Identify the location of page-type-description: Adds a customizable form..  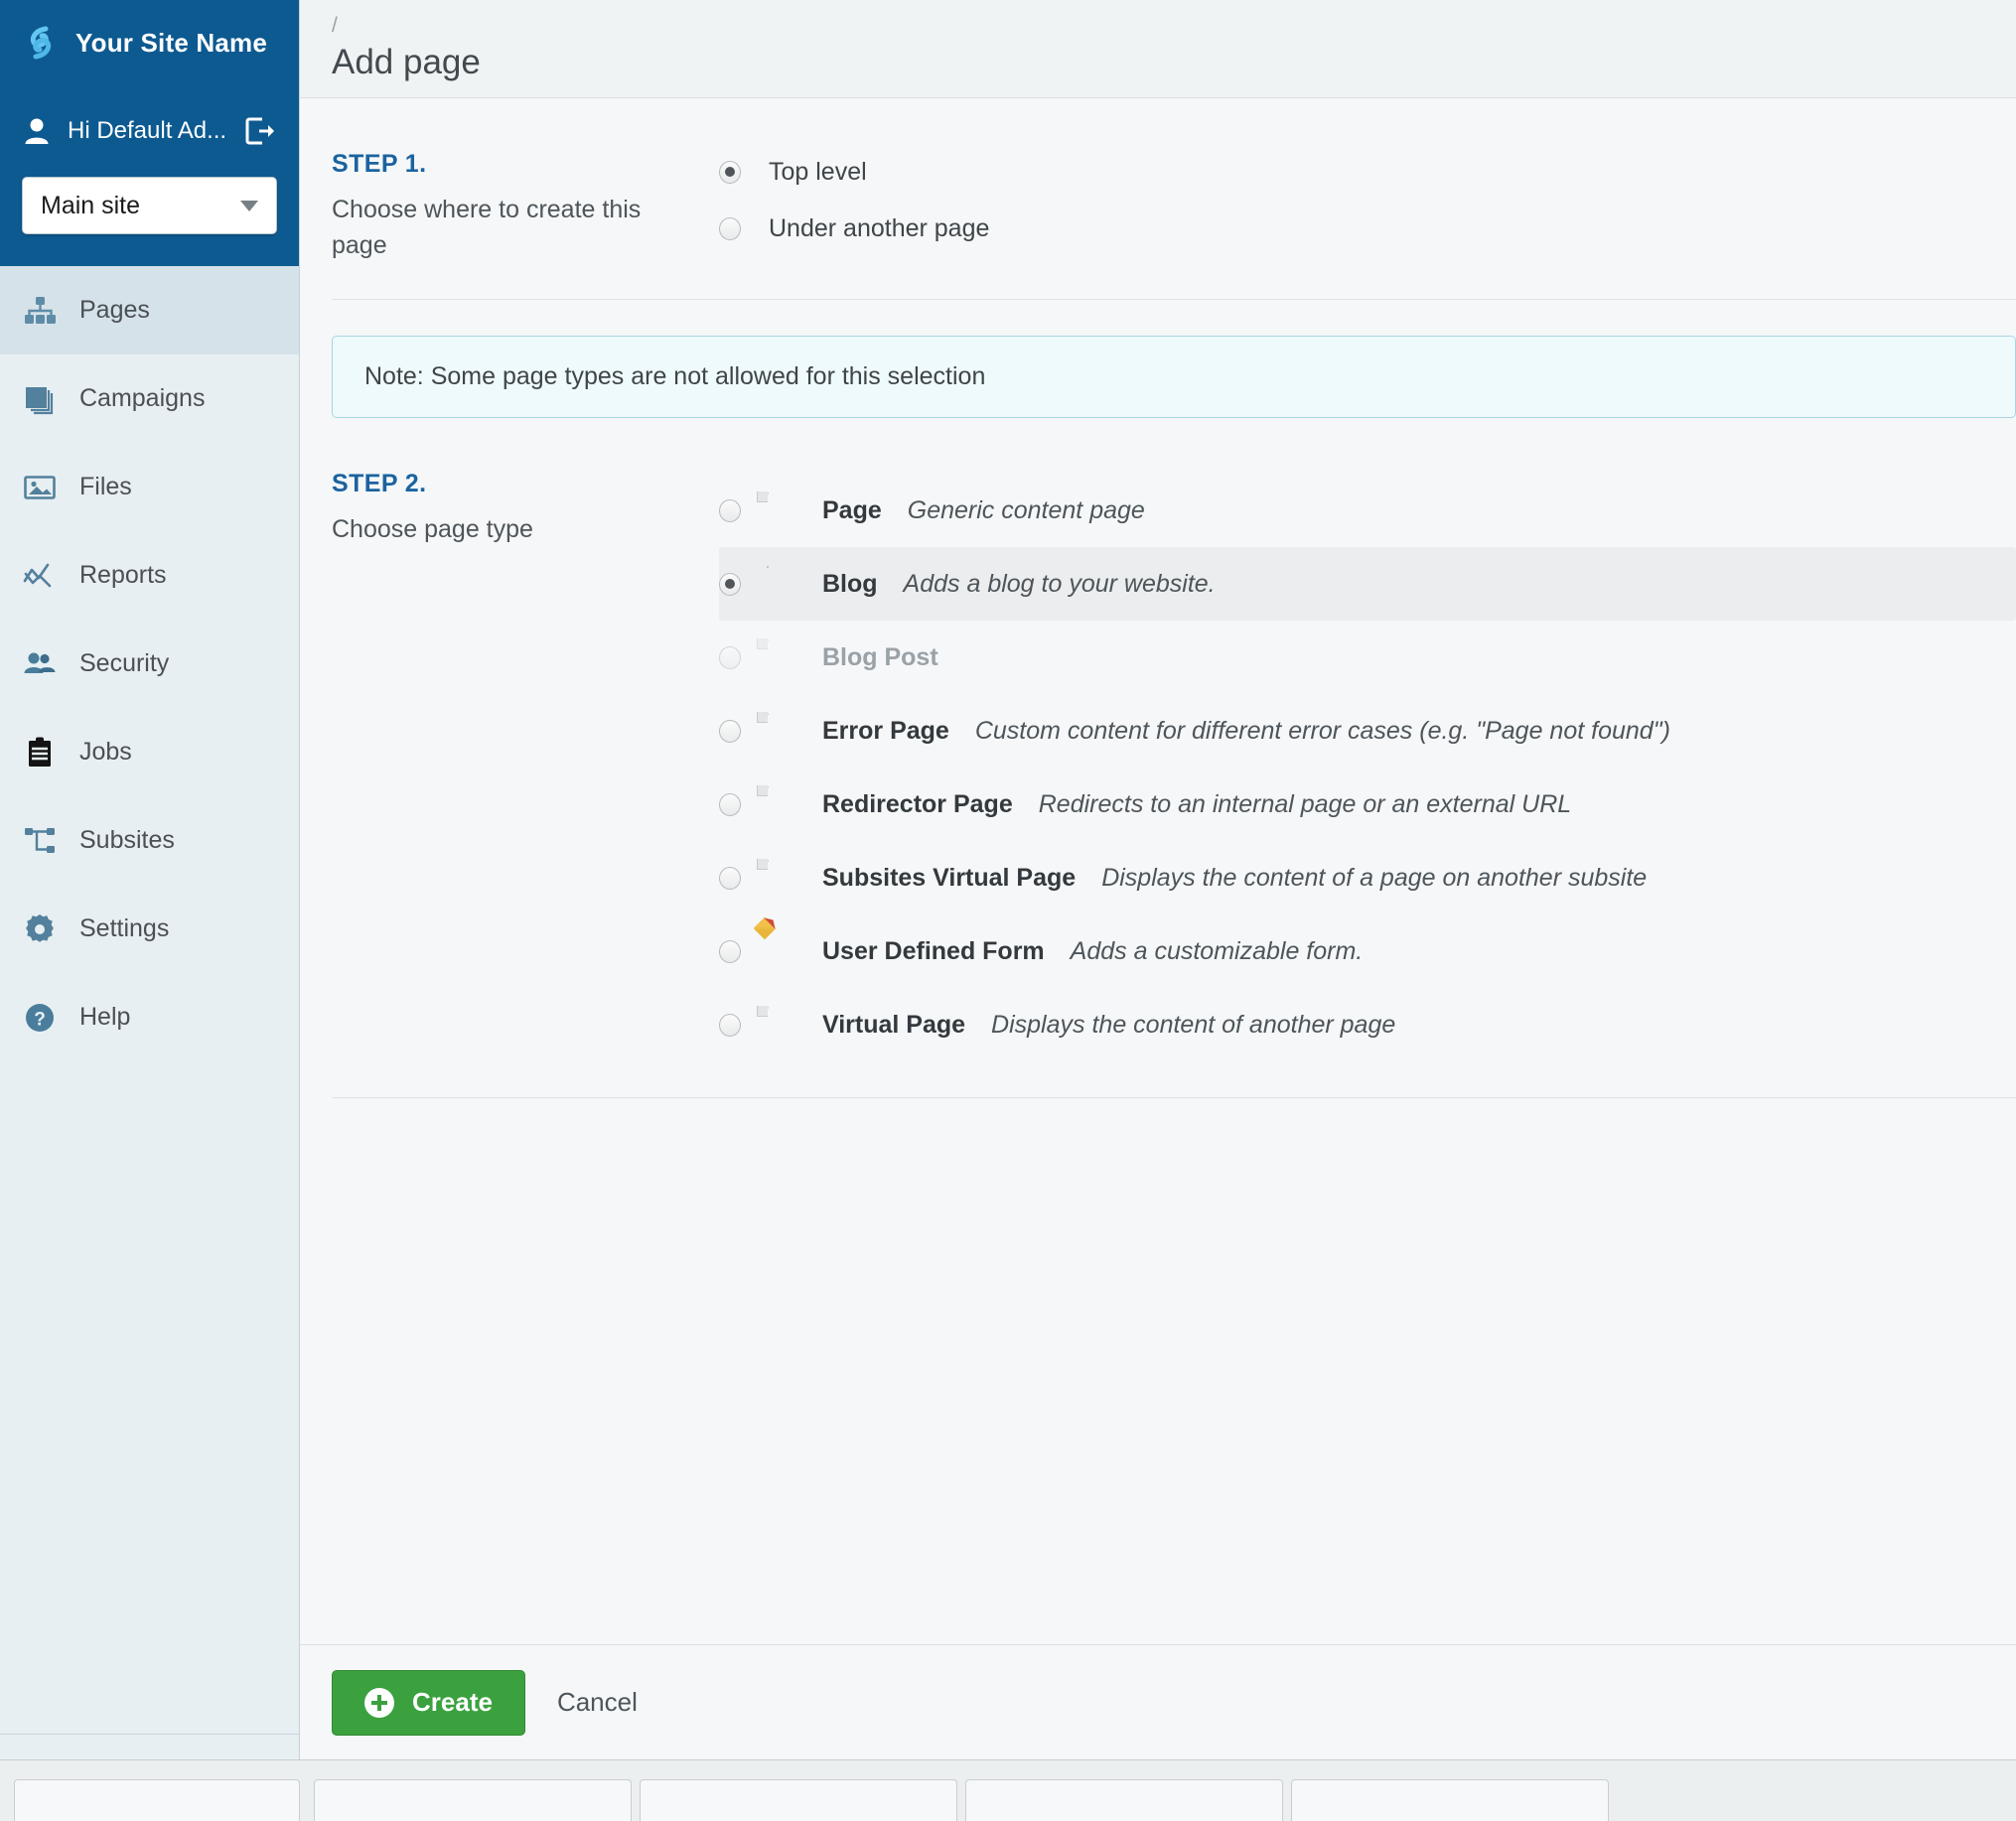
(1217, 950).